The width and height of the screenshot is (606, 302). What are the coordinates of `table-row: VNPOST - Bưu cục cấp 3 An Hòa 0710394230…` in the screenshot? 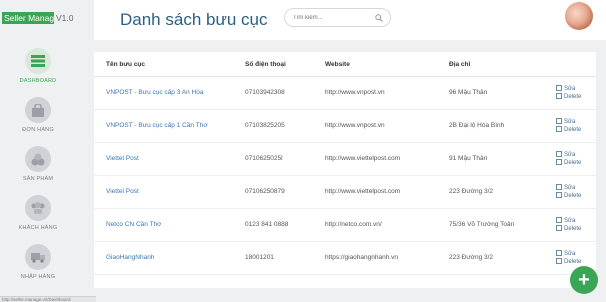 It's located at (345, 93).